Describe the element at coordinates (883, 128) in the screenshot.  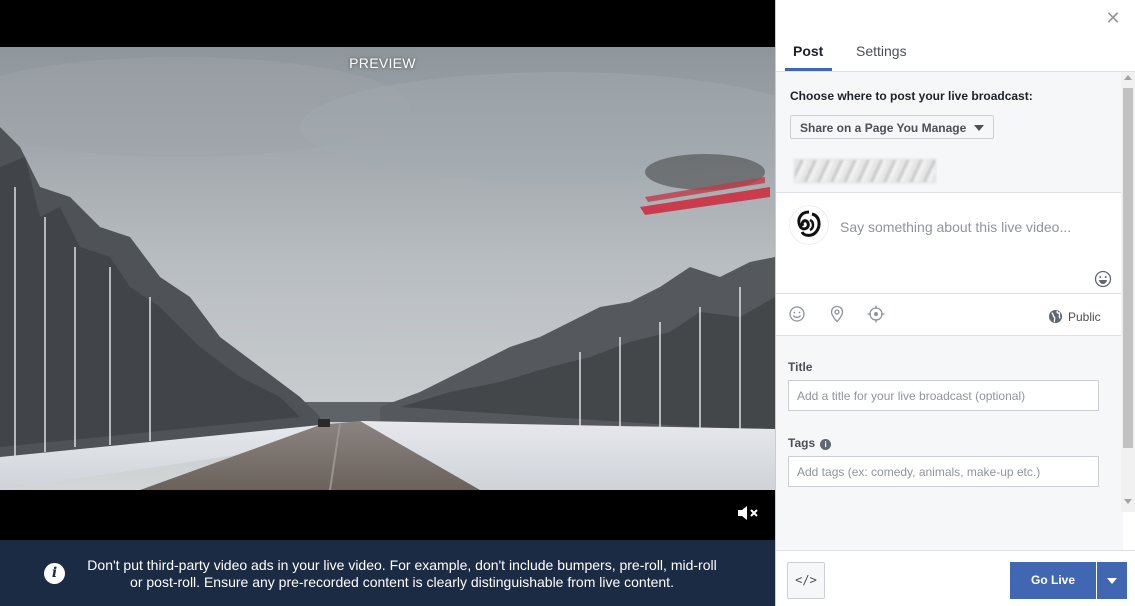
I see `share-destination-value: Share on a Page You Manage` at that location.